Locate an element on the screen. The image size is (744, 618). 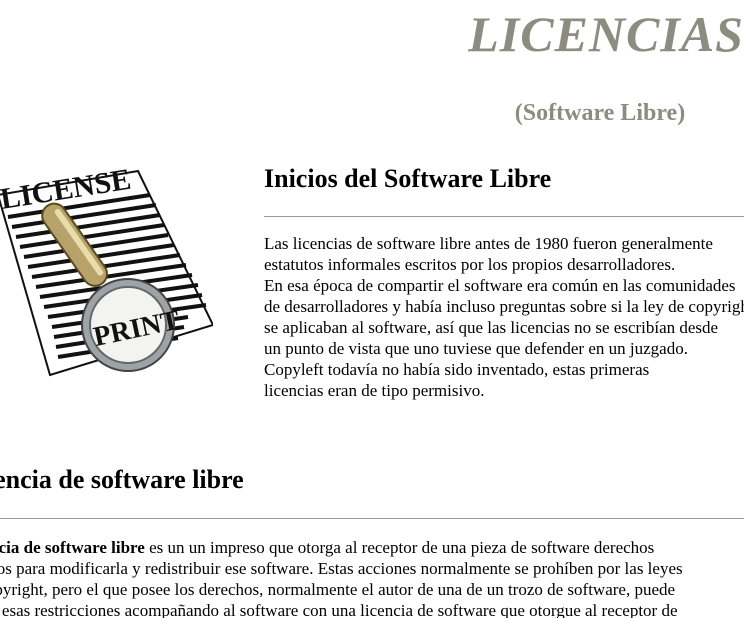
paragraph-term: Licencia de software libre is located at coordinates (72, 547).